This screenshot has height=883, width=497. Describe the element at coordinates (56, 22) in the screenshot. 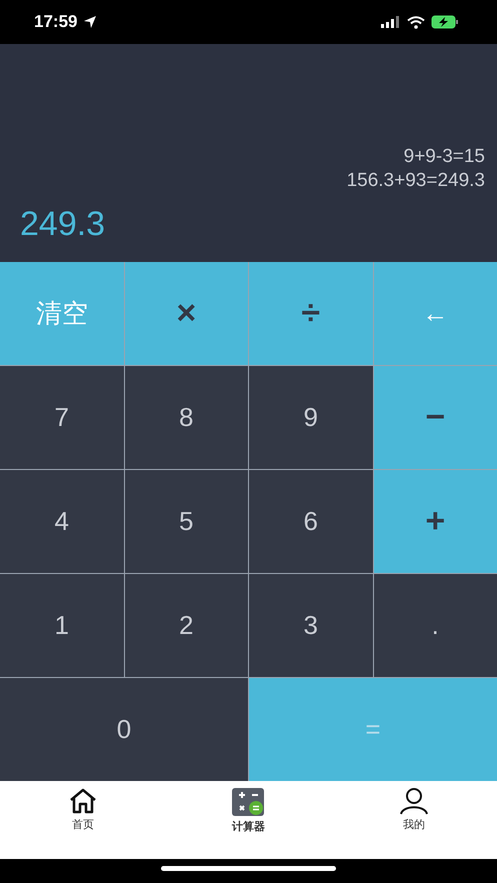

I see `status-time: 17:59` at that location.